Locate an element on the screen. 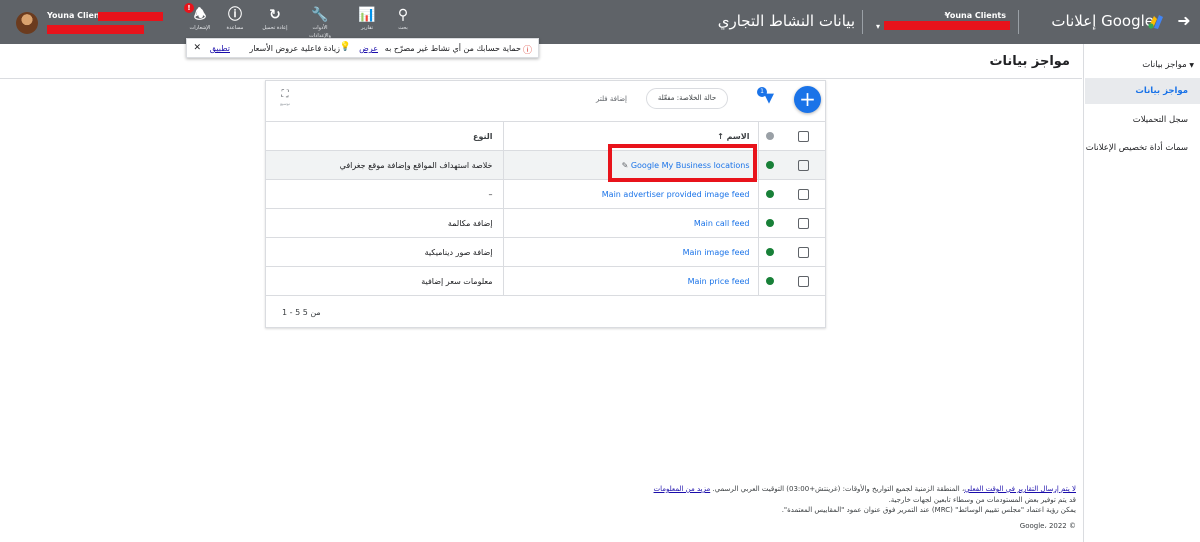 This screenshot has height=542, width=1200. select-all-checkbox-cell is located at coordinates (803, 136).